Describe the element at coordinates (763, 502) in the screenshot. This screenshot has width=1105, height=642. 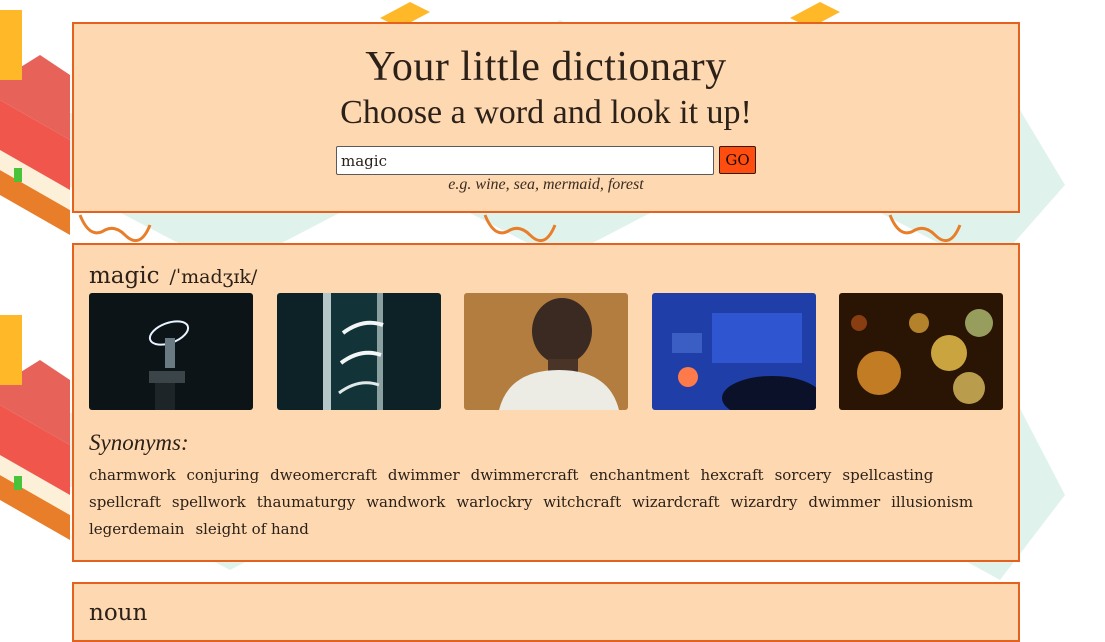
I see `synonym-item: wizardry` at that location.